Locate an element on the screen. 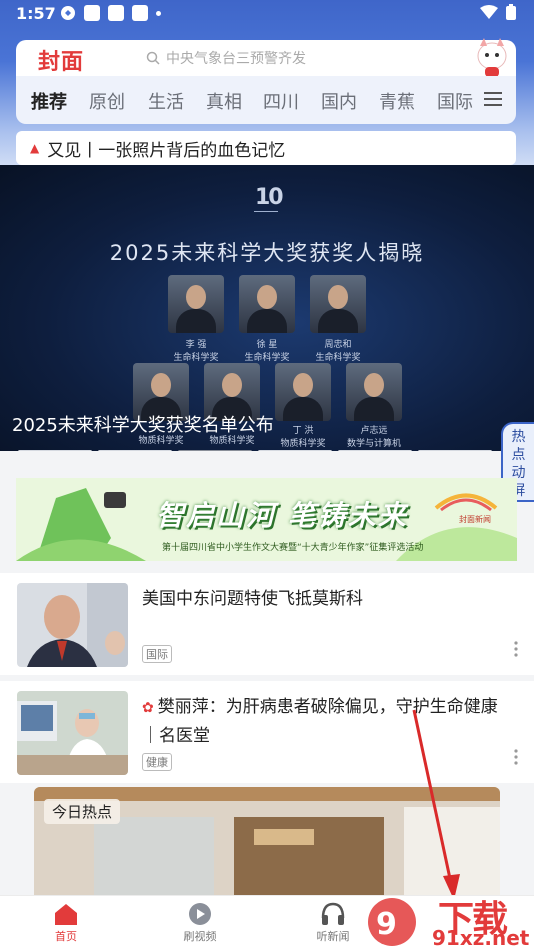 The image size is (534, 950). tab-sichuan: 四川 is located at coordinates (281, 101).